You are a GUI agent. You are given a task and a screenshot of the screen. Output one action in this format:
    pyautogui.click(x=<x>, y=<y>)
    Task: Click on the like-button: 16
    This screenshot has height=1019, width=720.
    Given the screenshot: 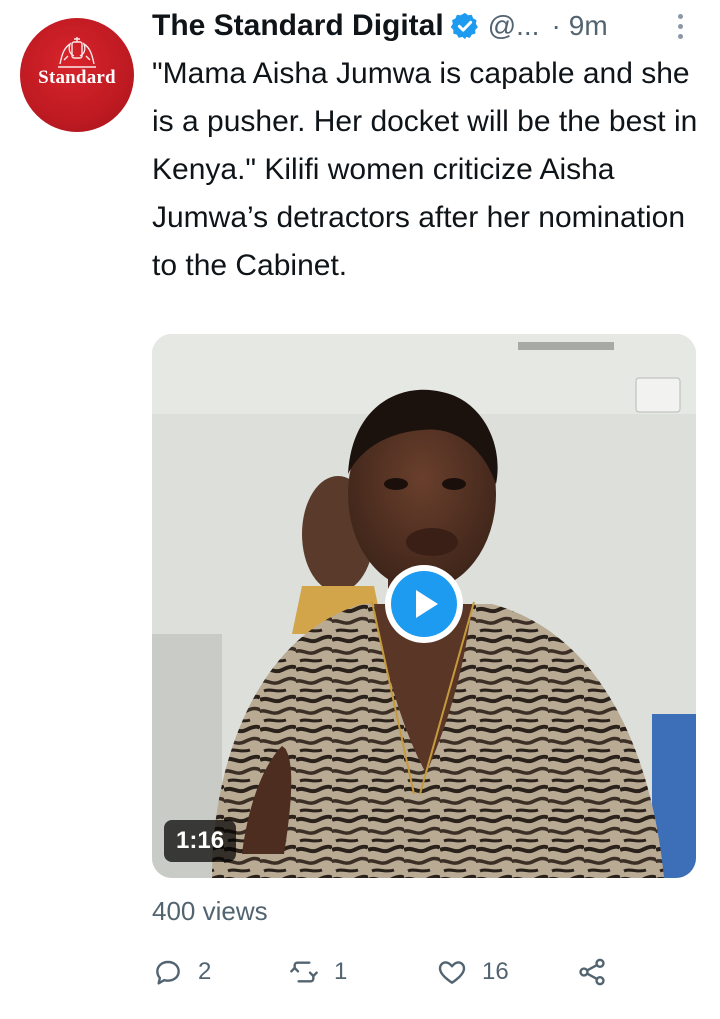 What is the action you would take?
    pyautogui.click(x=472, y=972)
    